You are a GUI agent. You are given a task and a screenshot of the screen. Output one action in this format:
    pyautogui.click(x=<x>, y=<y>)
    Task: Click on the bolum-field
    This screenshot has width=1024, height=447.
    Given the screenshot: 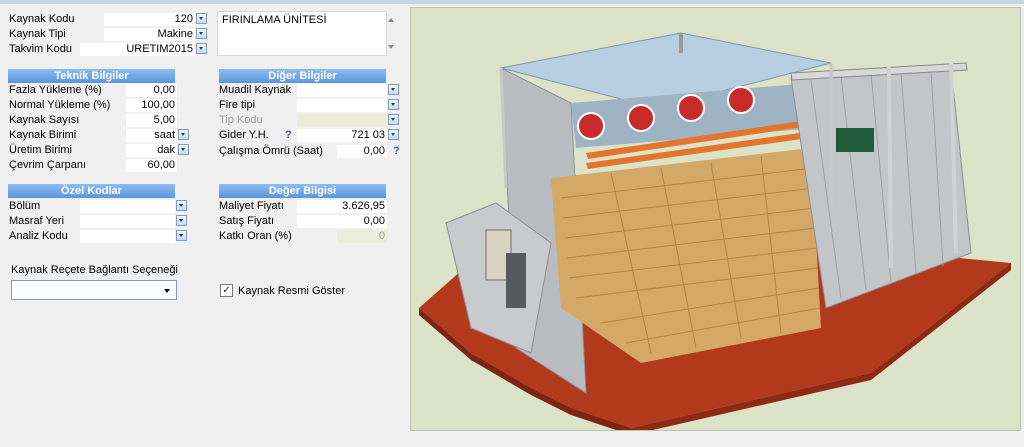 What is the action you would take?
    pyautogui.click(x=127, y=206)
    